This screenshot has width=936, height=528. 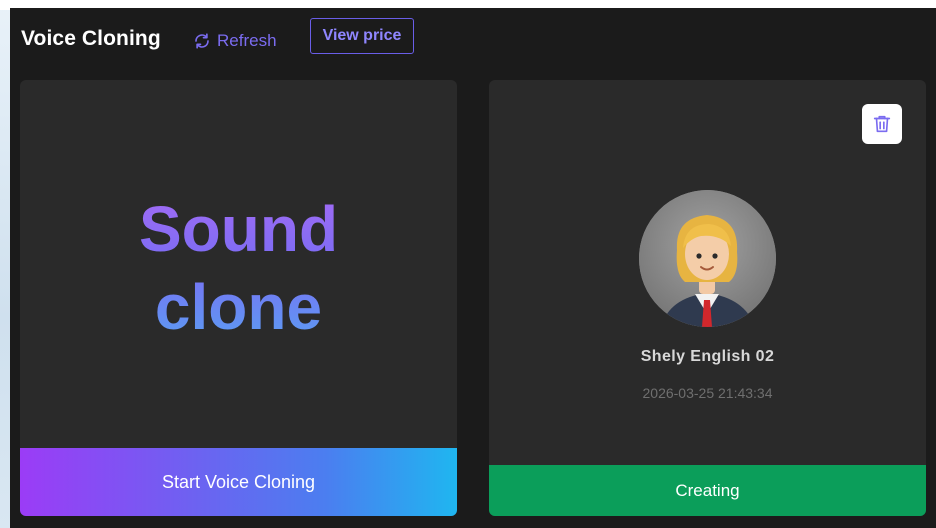 I want to click on trash-icon, so click(x=882, y=124).